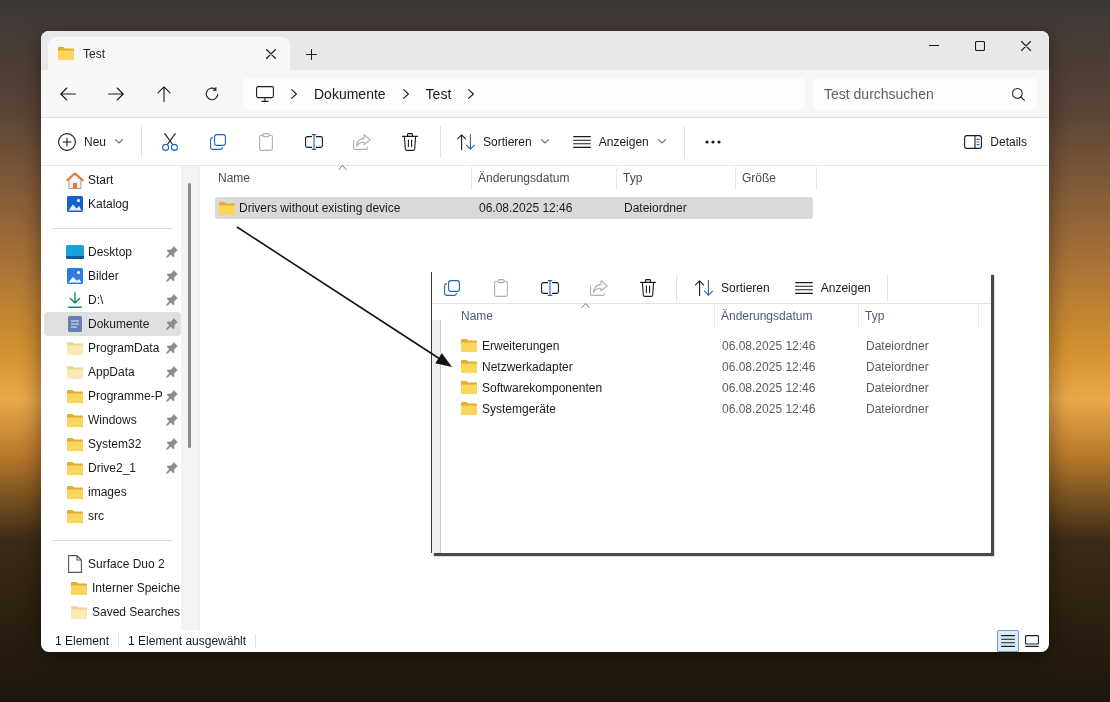 This screenshot has height=702, width=1110. I want to click on column-header: Größe, so click(776, 178).